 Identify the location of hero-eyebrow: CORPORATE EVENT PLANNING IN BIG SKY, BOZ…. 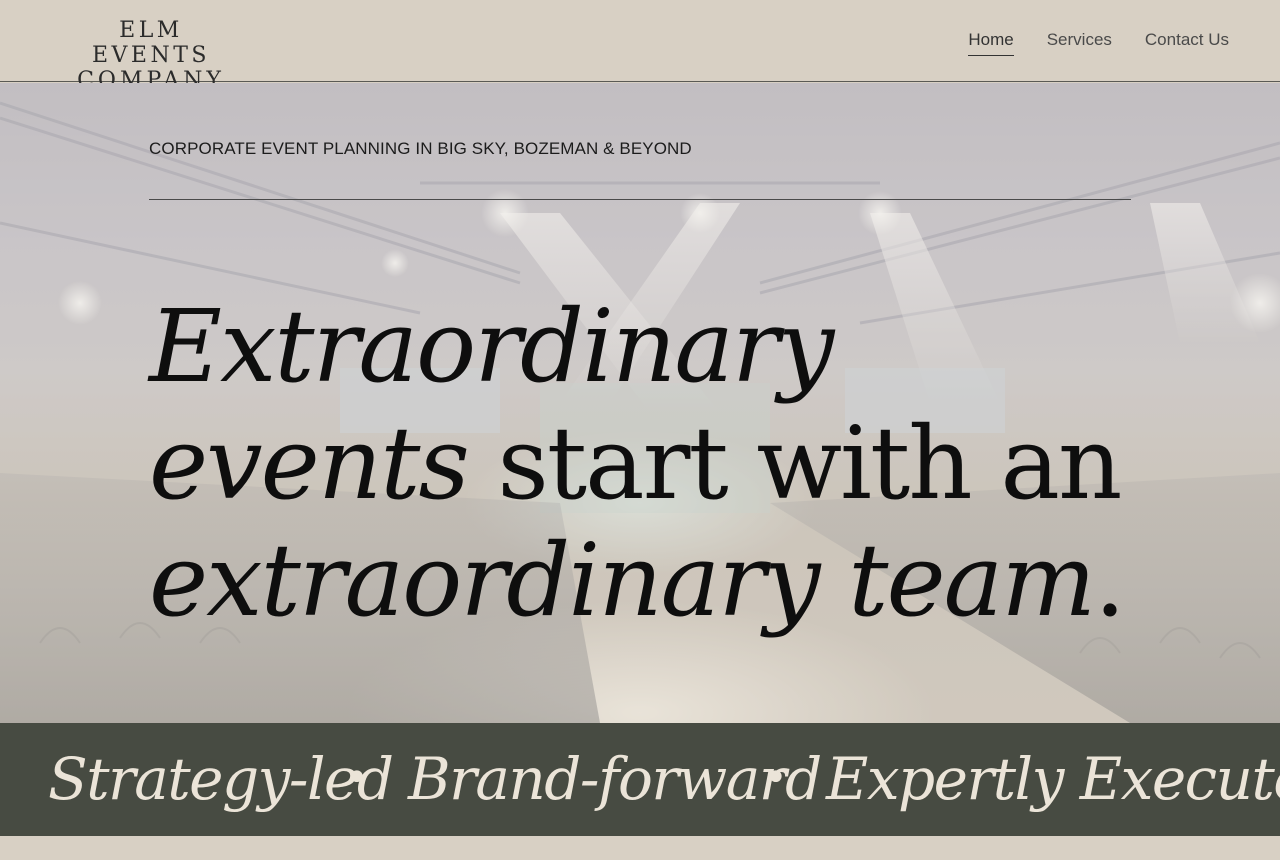
(420, 148).